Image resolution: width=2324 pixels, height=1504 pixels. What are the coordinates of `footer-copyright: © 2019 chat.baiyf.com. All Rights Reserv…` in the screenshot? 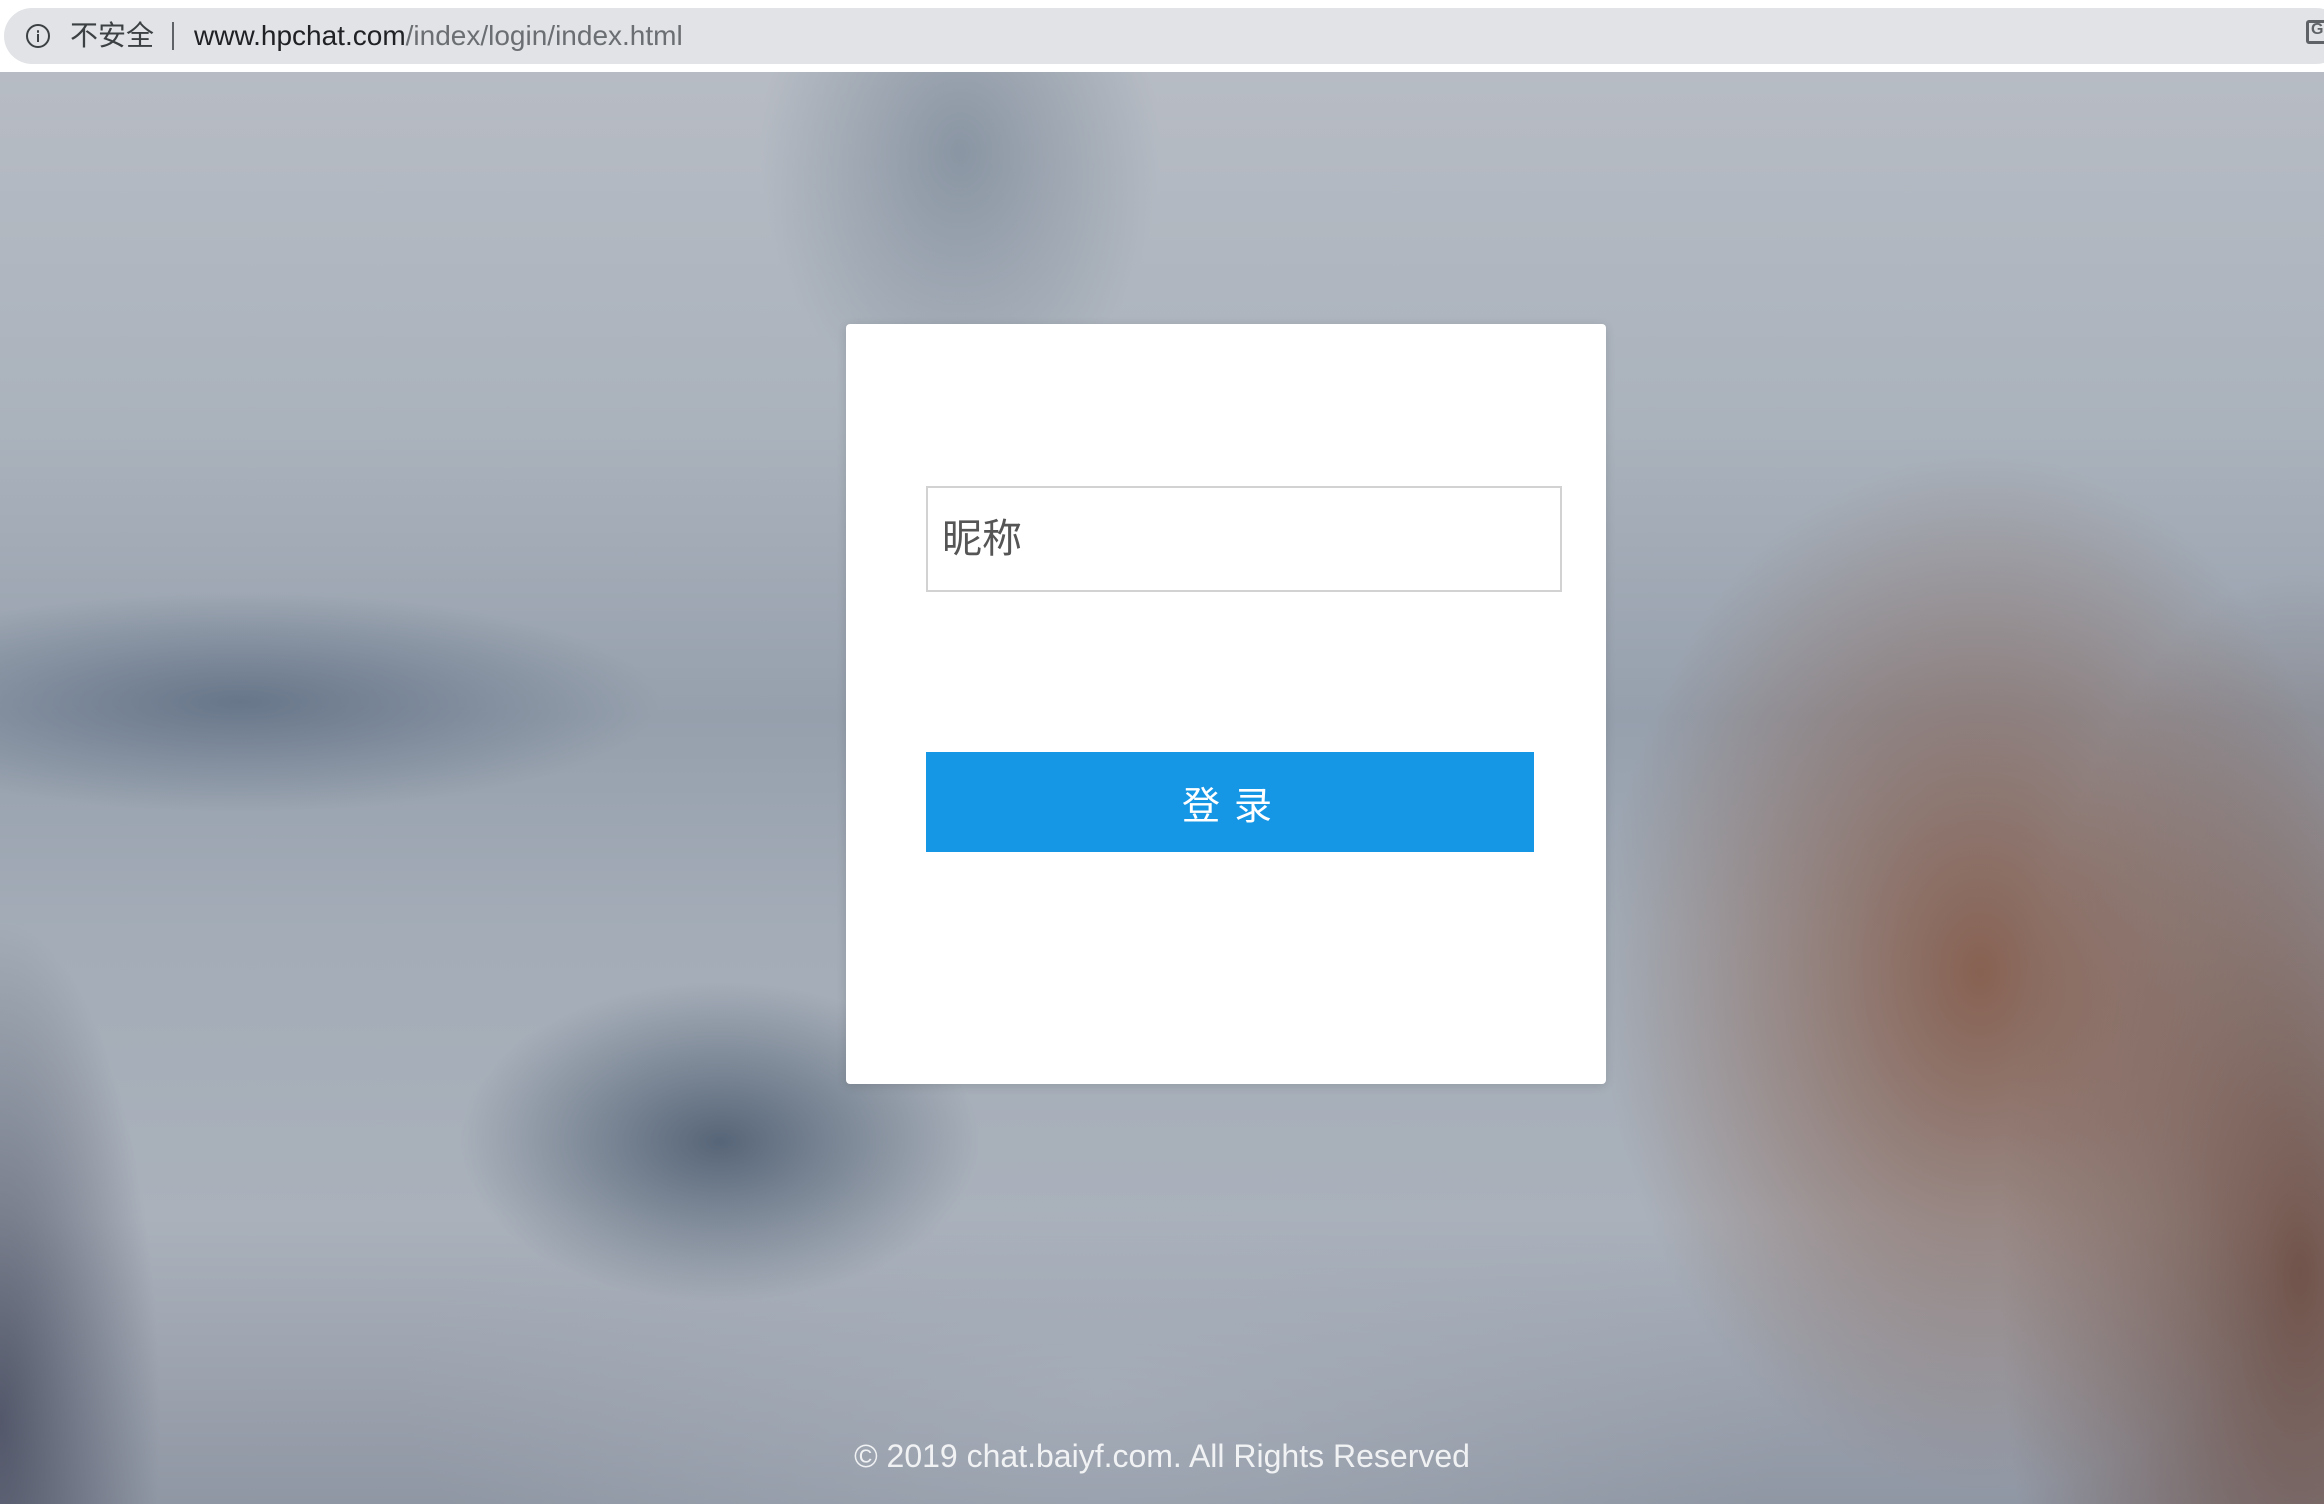 It's located at (1162, 1456).